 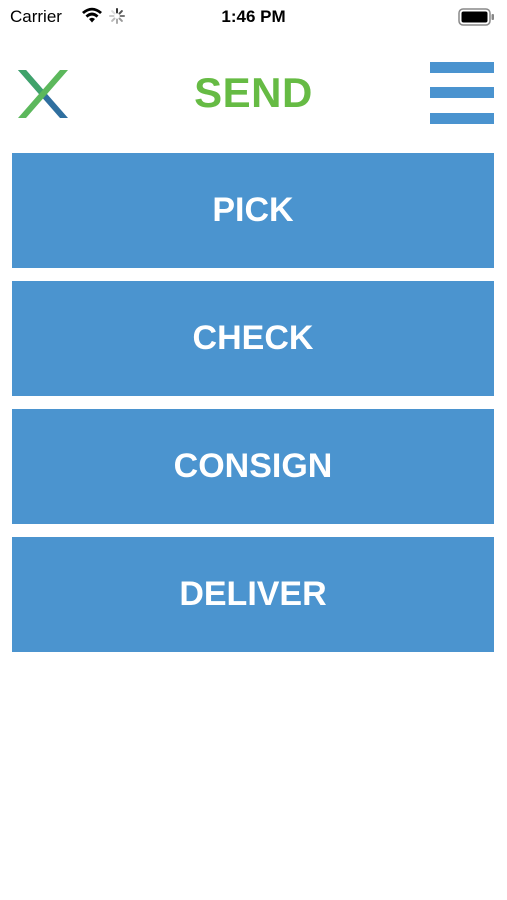 What do you see at coordinates (477, 19) in the screenshot?
I see `battery-icon` at bounding box center [477, 19].